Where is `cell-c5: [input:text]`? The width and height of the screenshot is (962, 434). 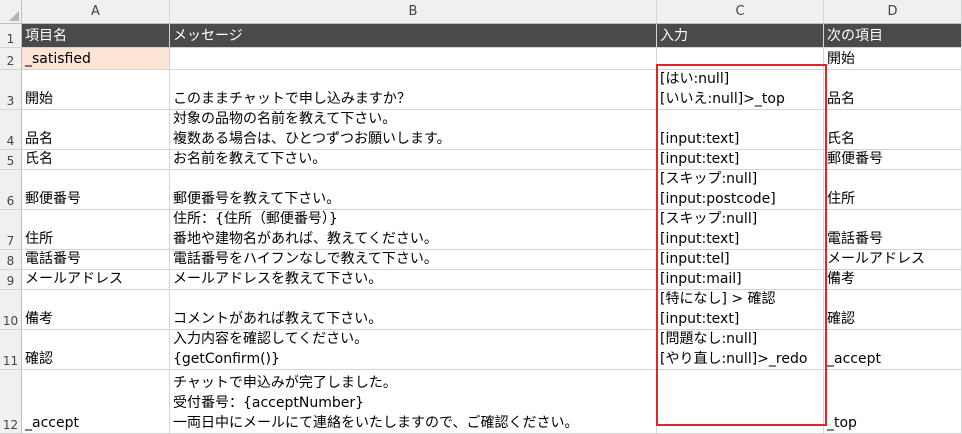
cell-c5: [input:text] is located at coordinates (740, 160).